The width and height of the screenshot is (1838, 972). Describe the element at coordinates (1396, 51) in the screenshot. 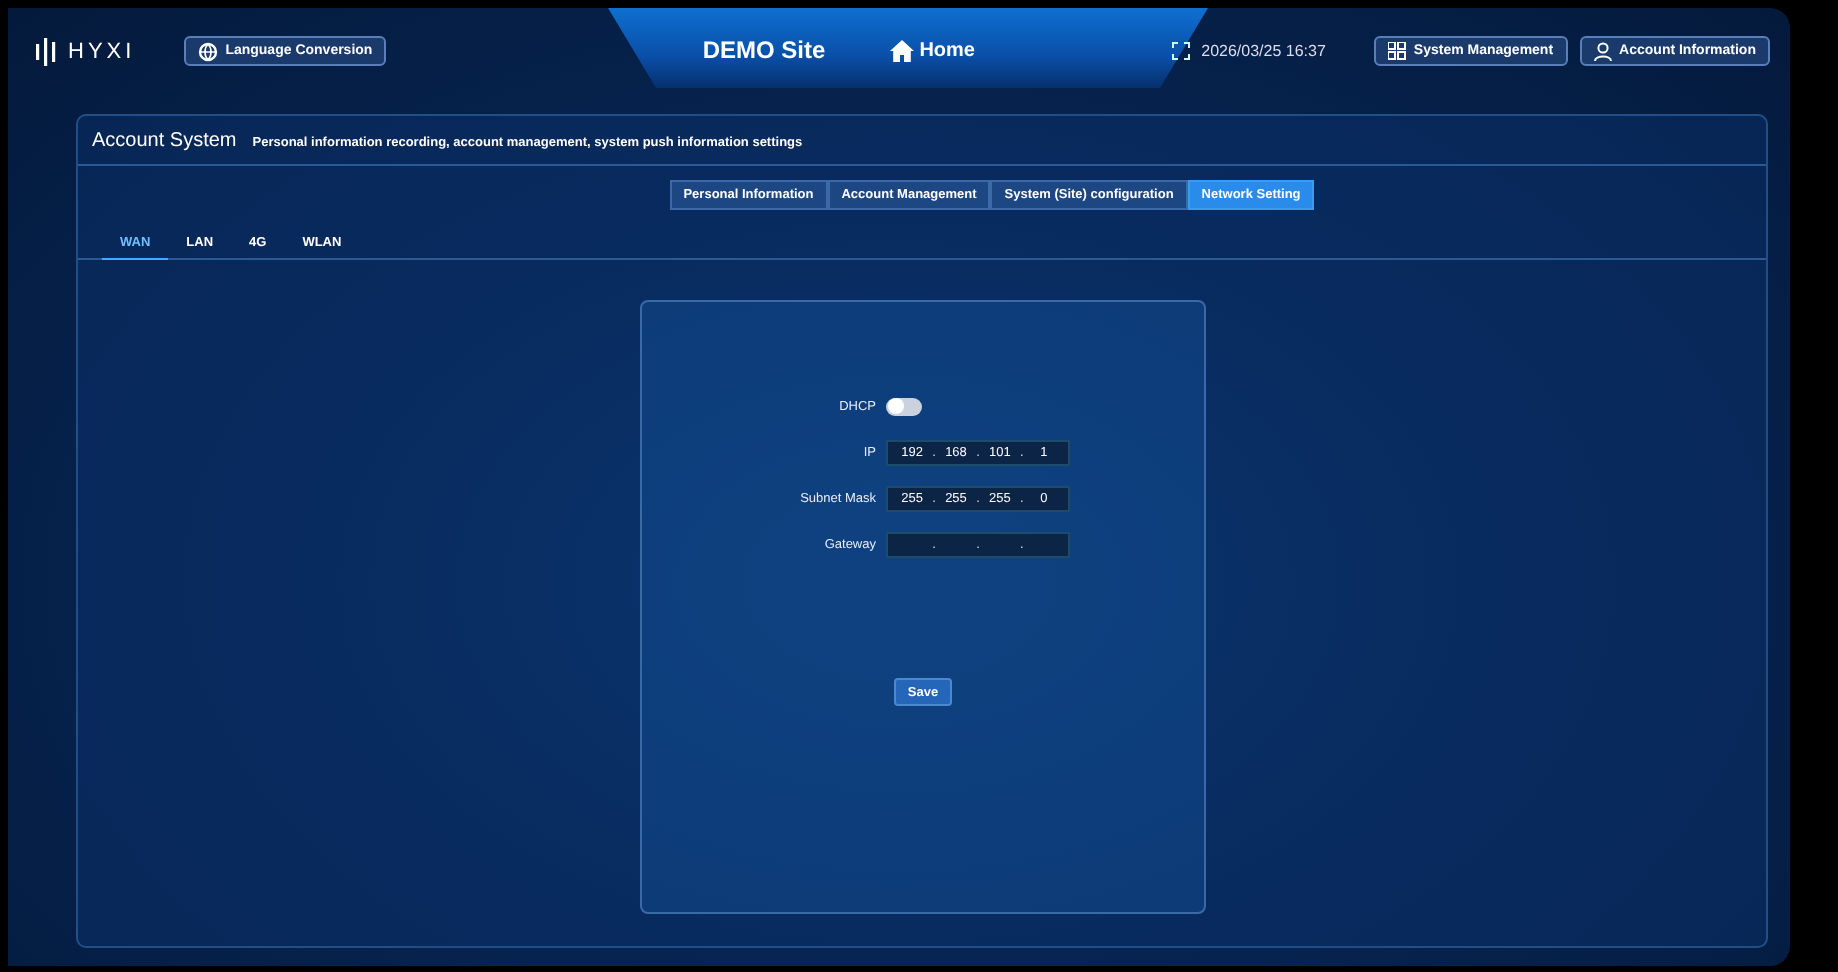

I see `grid-icon` at that location.